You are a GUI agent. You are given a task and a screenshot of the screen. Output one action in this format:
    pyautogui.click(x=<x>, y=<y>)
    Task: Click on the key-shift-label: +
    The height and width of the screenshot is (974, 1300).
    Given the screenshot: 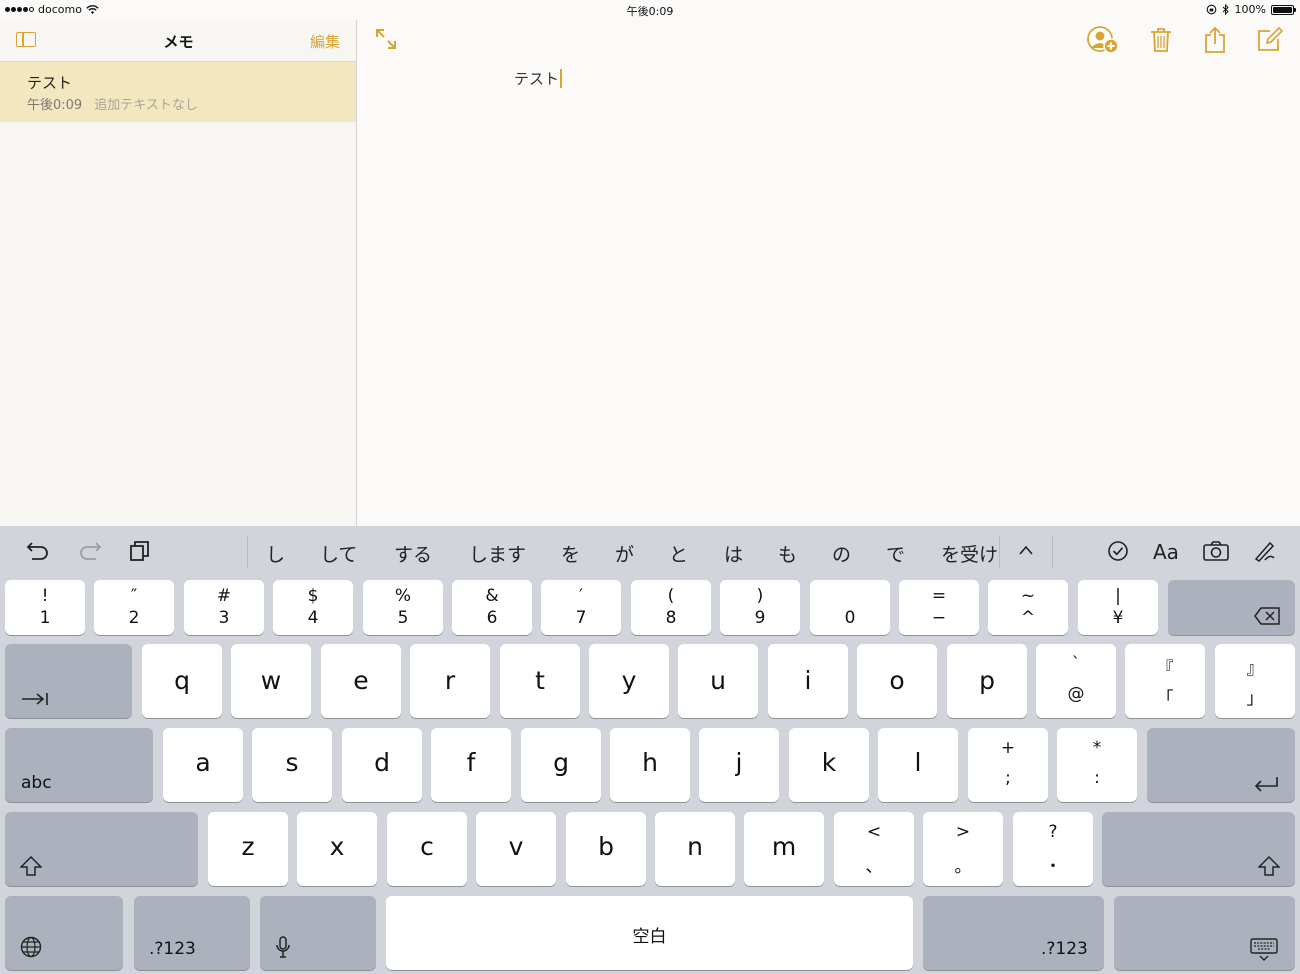 What is the action you would take?
    pyautogui.click(x=1008, y=748)
    